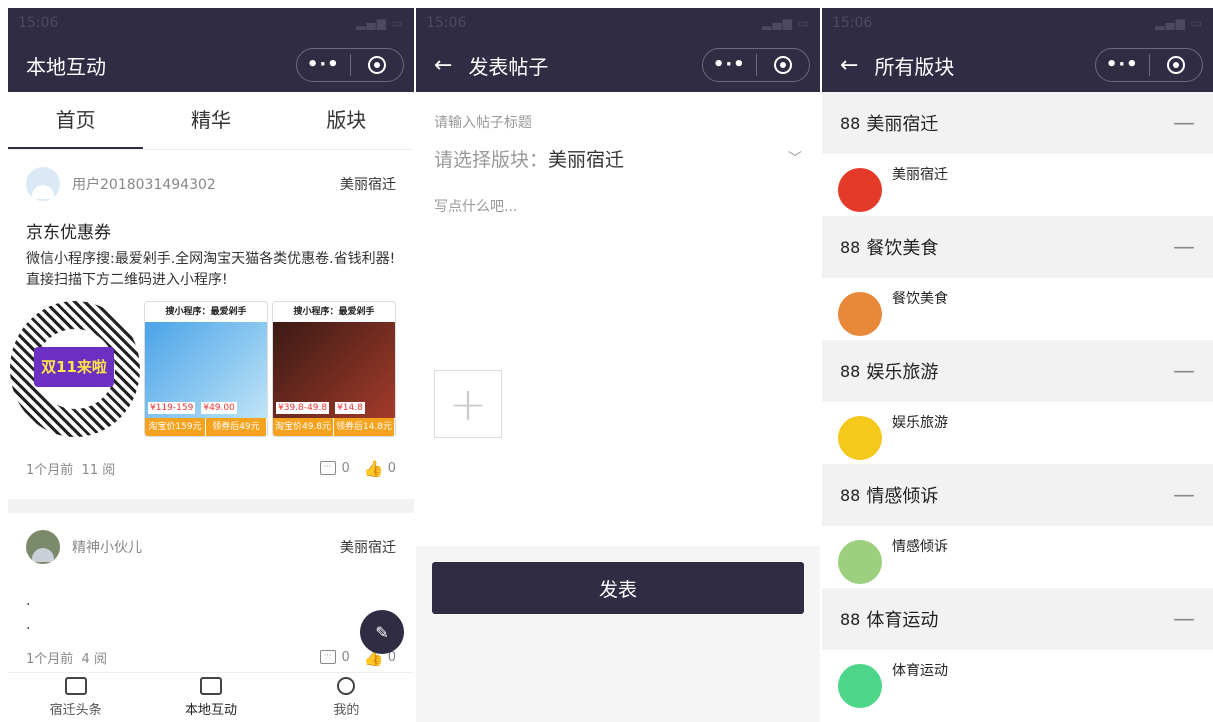  I want to click on add-image-button: +, so click(468, 404).